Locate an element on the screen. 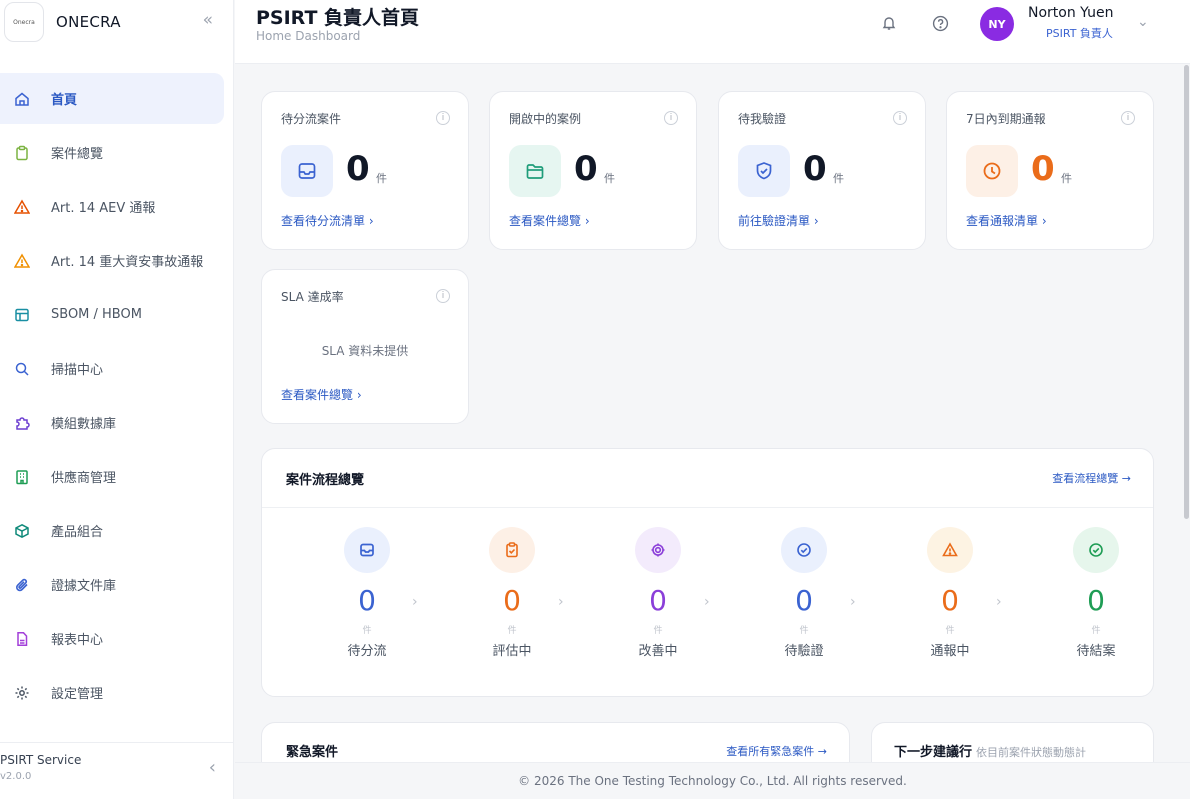 The image size is (1190, 799). sidebar-footer: PSIRT Service v2.0.0 ‹ is located at coordinates (117, 770).